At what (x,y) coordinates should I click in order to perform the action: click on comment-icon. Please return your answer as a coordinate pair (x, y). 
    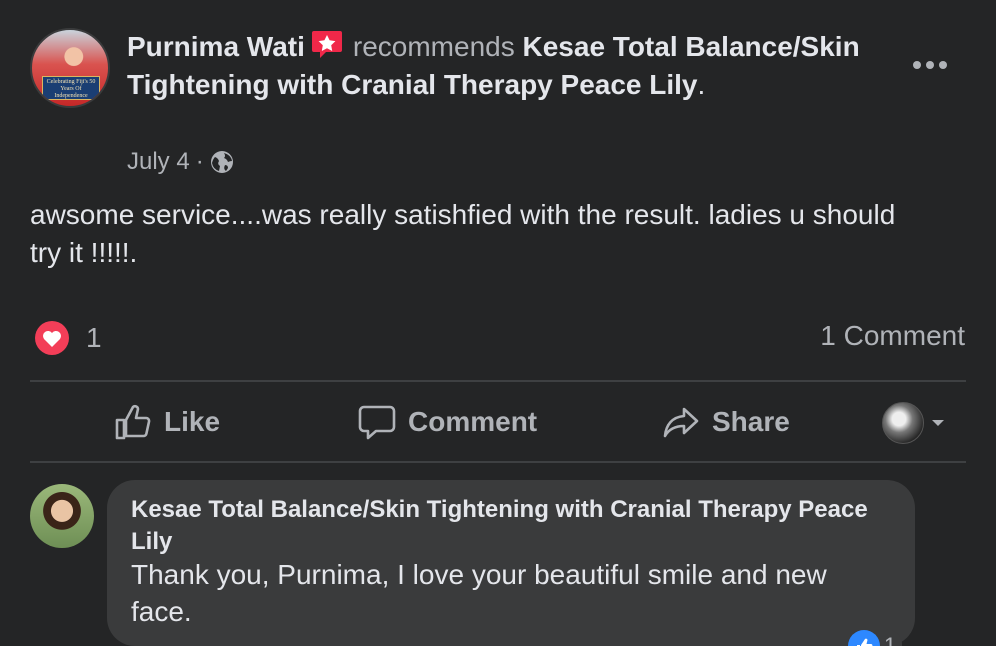
    Looking at the image, I should click on (377, 422).